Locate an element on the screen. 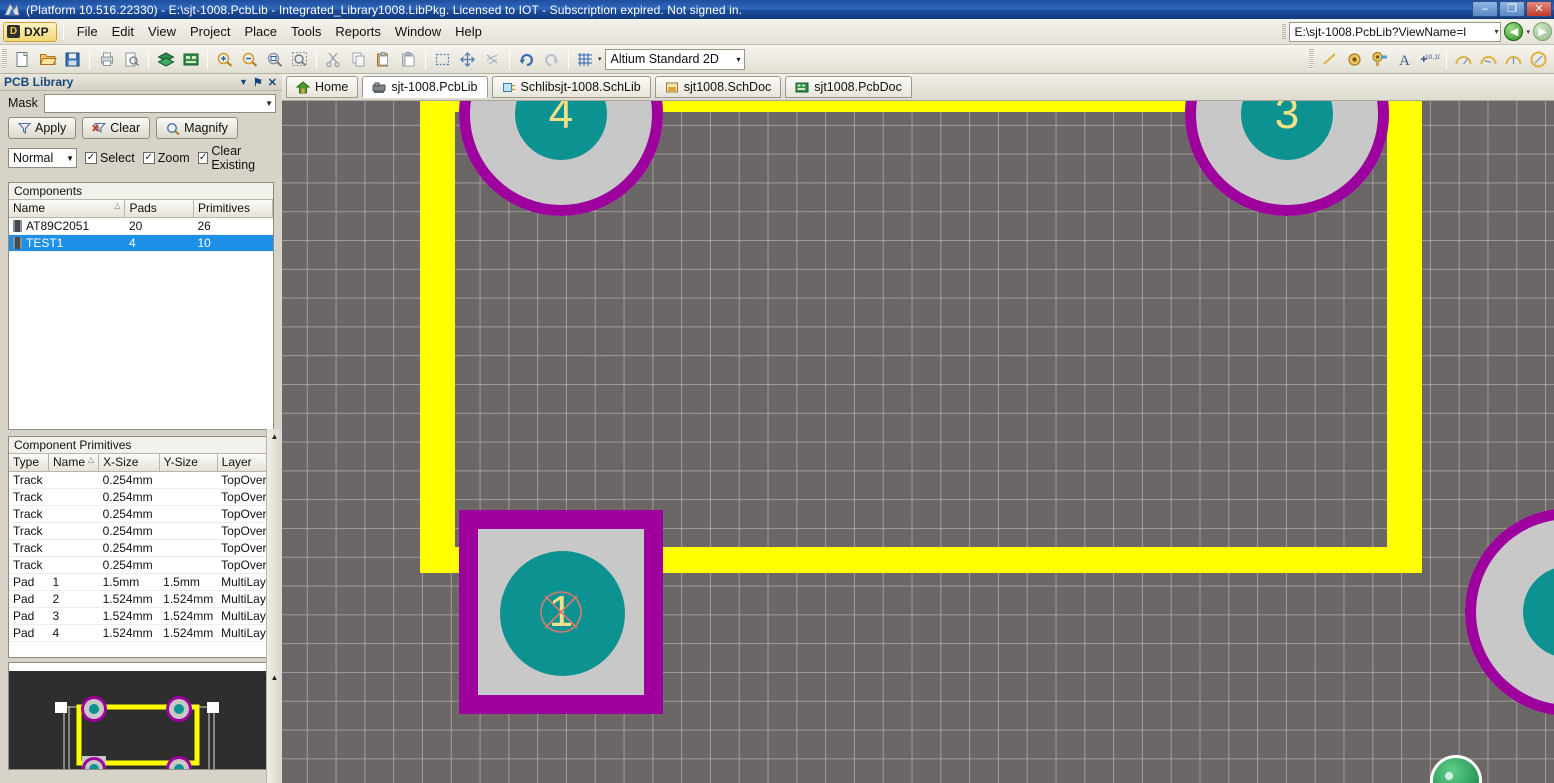  back-history-chevron-down-icon: ▾ is located at coordinates (1528, 32).